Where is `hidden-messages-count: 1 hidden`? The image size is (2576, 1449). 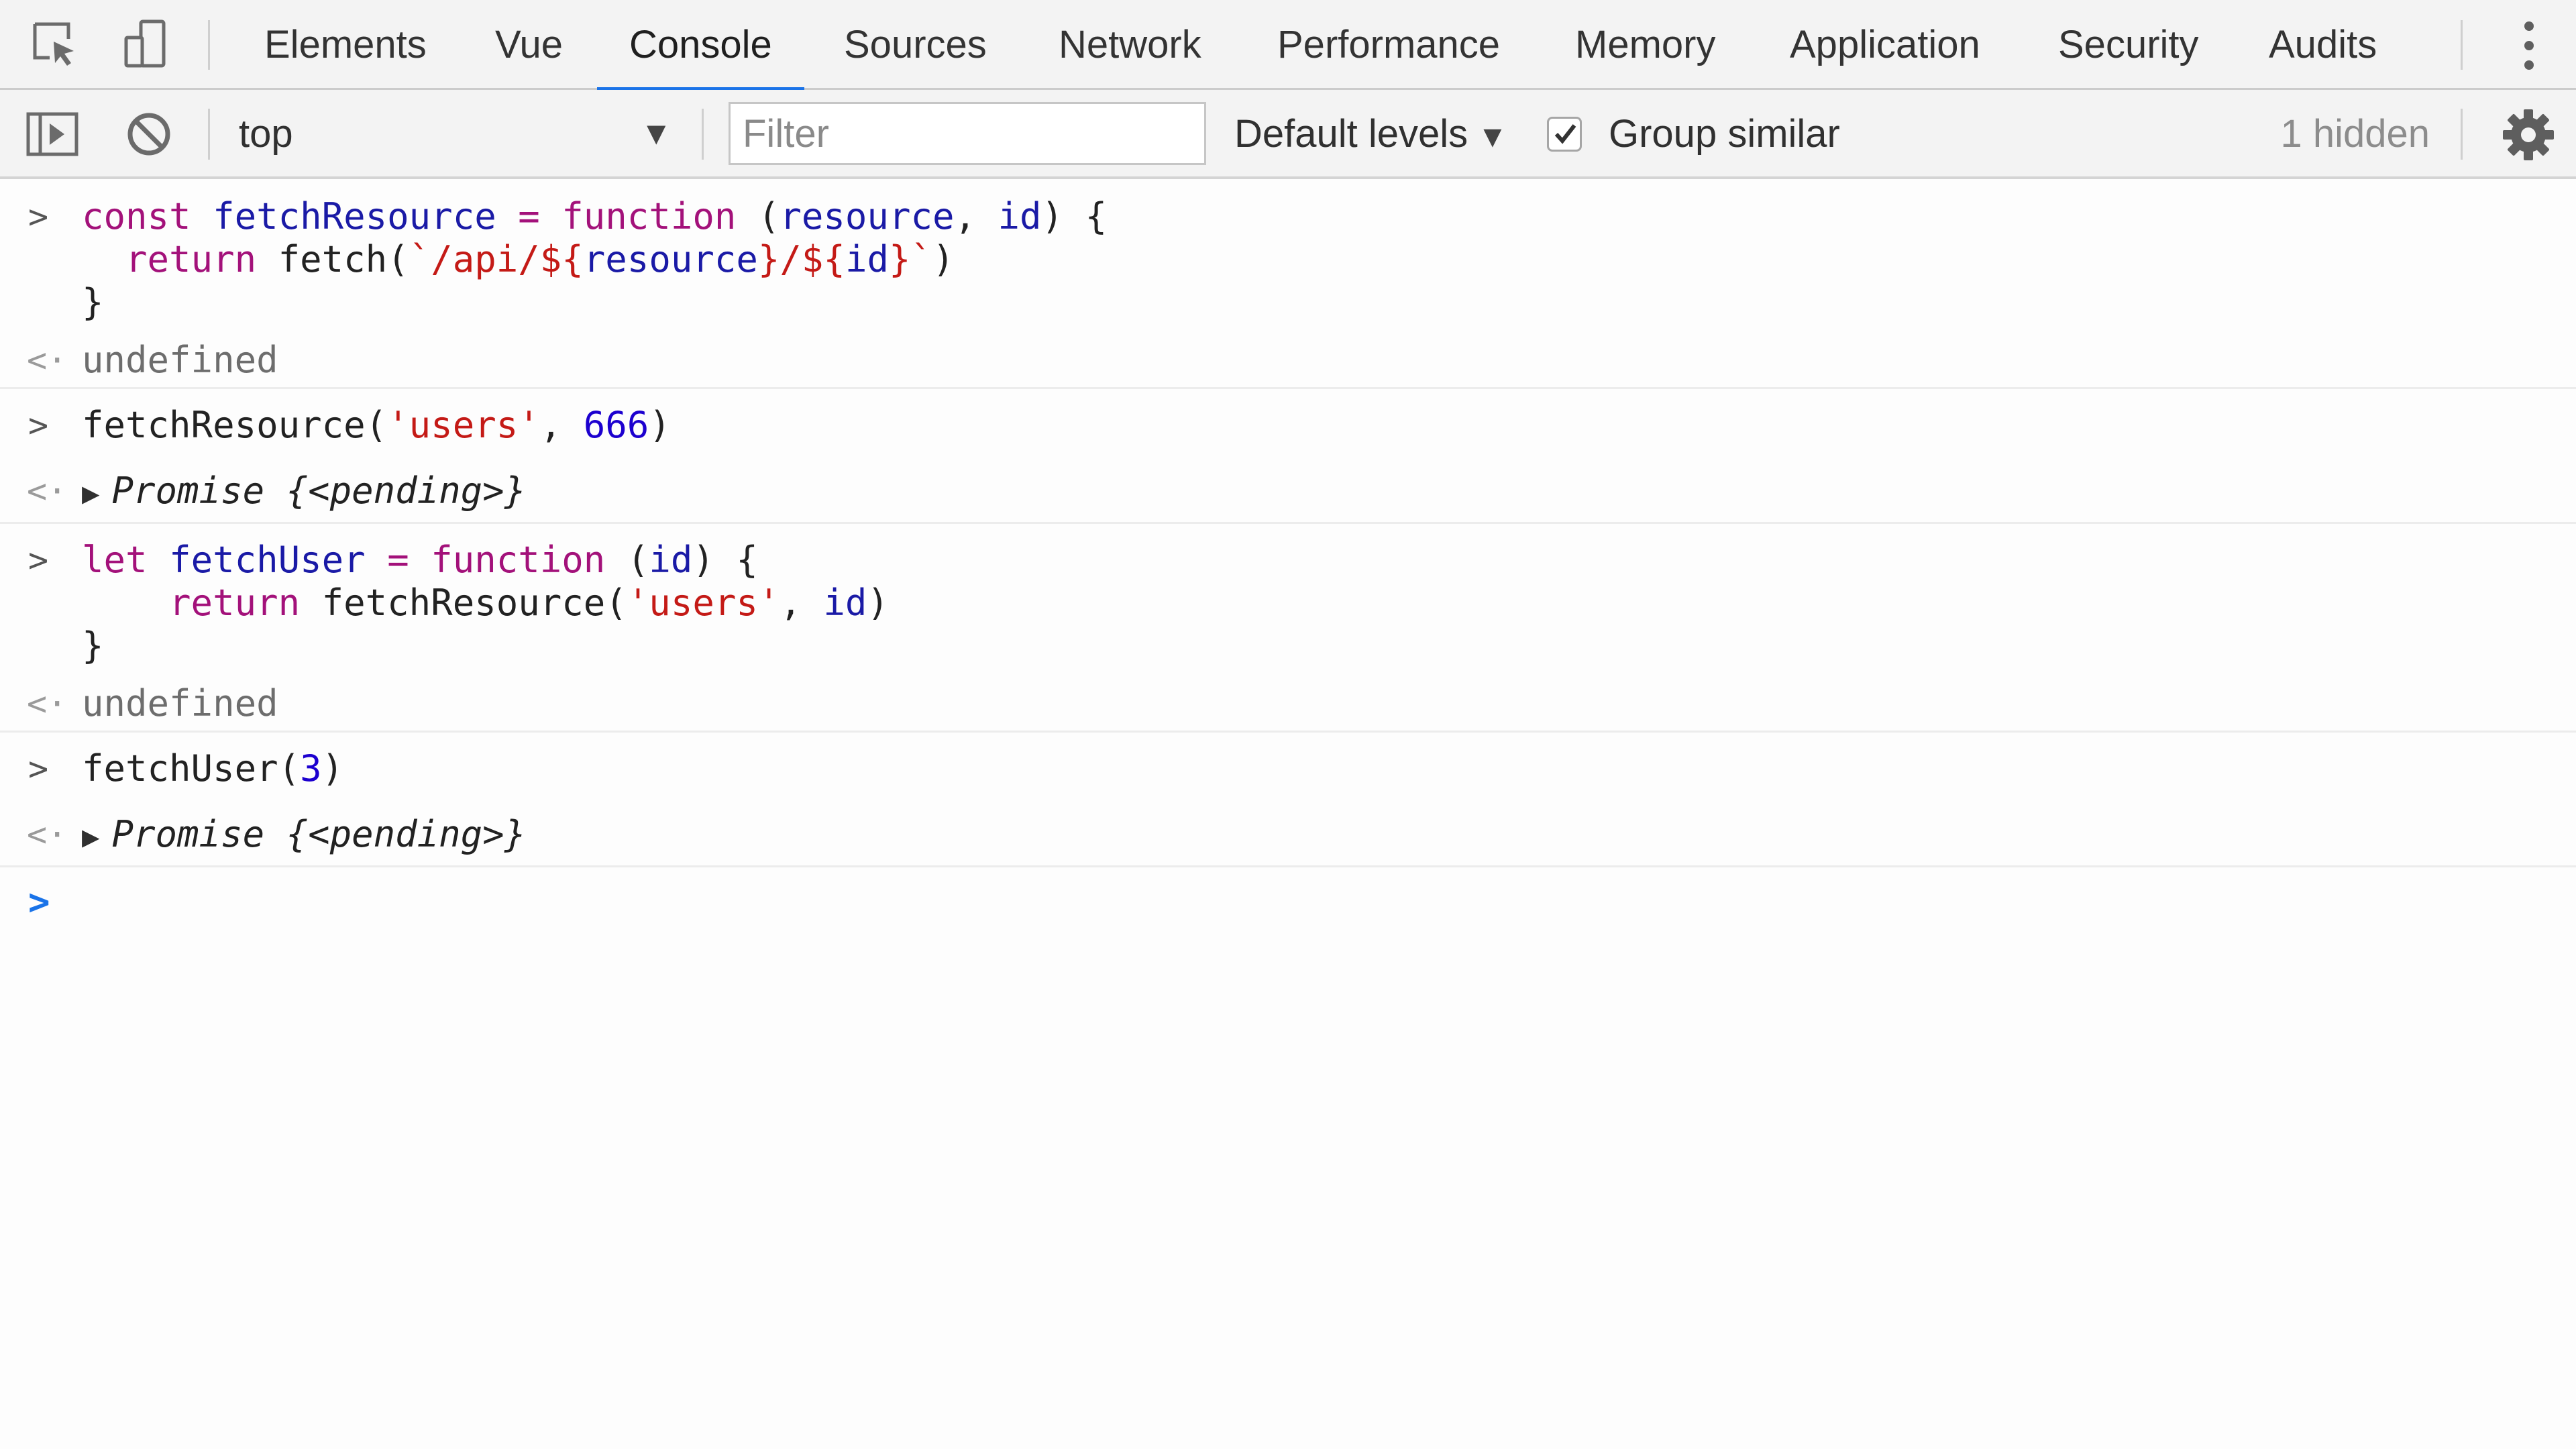 hidden-messages-count: 1 hidden is located at coordinates (2355, 134).